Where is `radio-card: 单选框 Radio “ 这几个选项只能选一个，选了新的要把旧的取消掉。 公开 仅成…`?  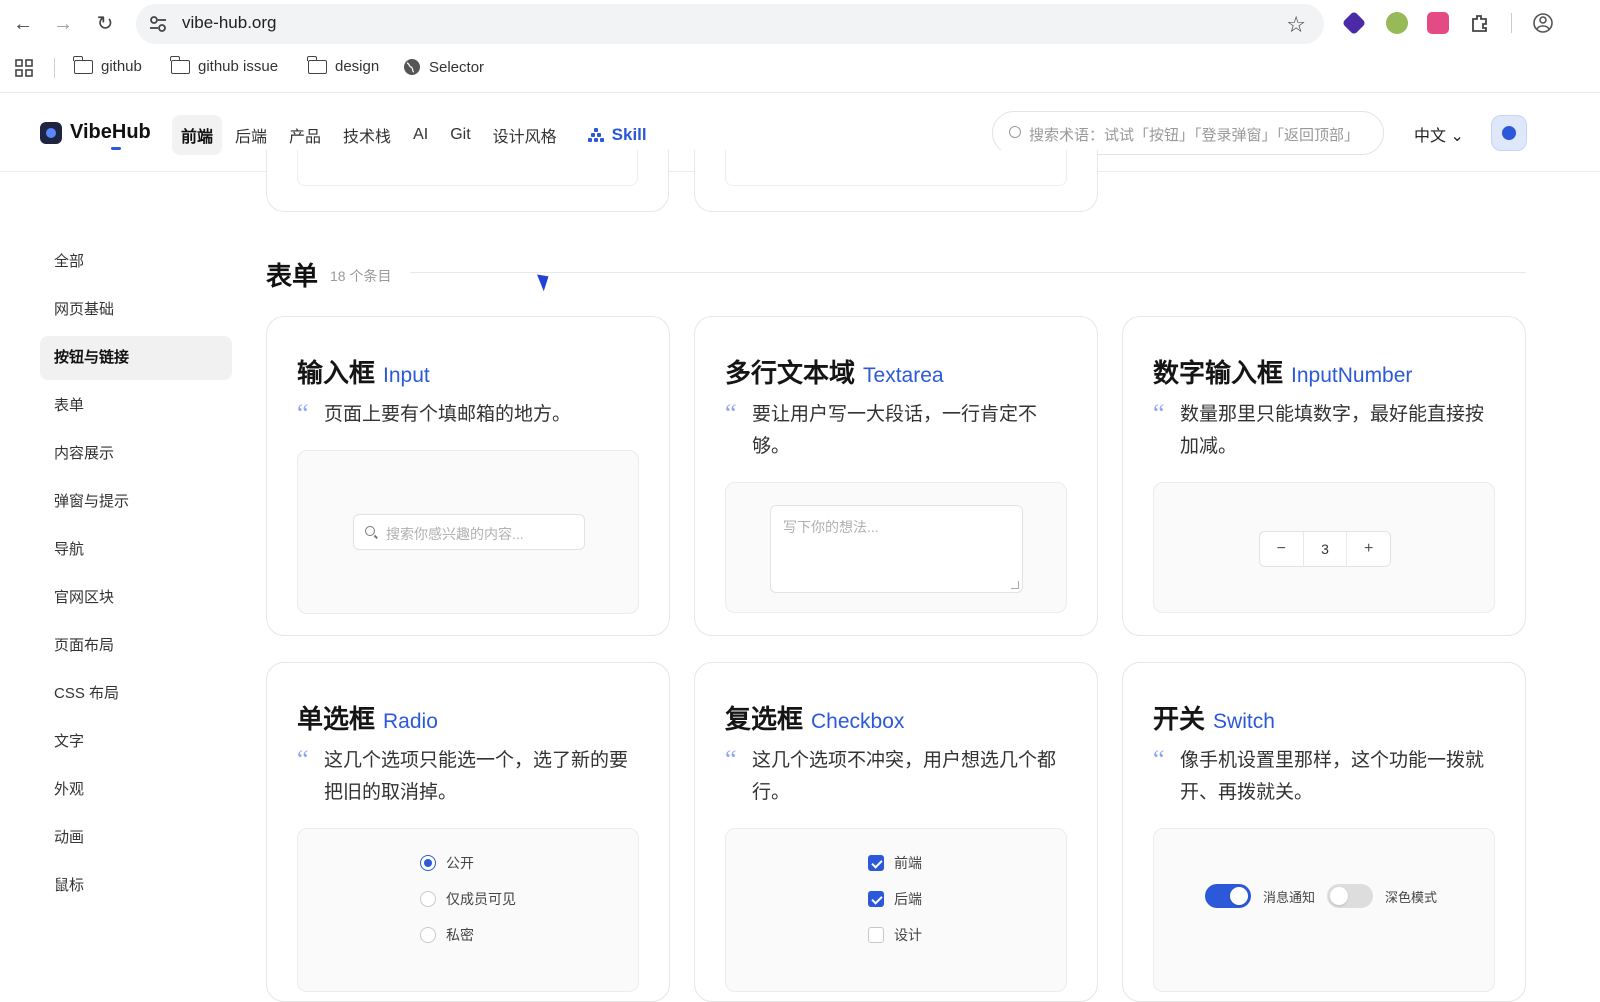
radio-card: 单选框 Radio “ 这几个选项只能选一个，选了新的要把旧的取消掉。 公开 仅成… is located at coordinates (468, 832).